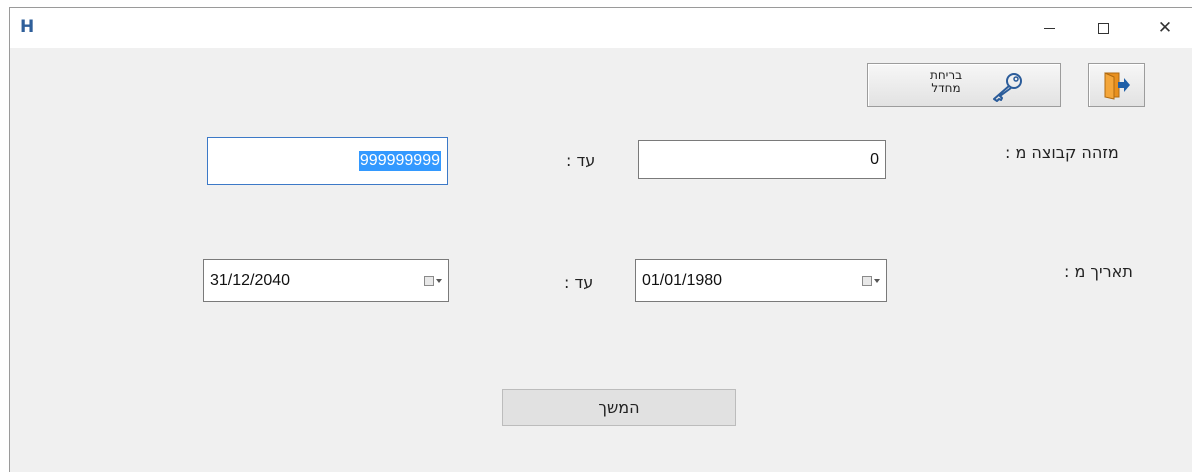  I want to click on date-label: תאריך מ :, so click(1098, 271).